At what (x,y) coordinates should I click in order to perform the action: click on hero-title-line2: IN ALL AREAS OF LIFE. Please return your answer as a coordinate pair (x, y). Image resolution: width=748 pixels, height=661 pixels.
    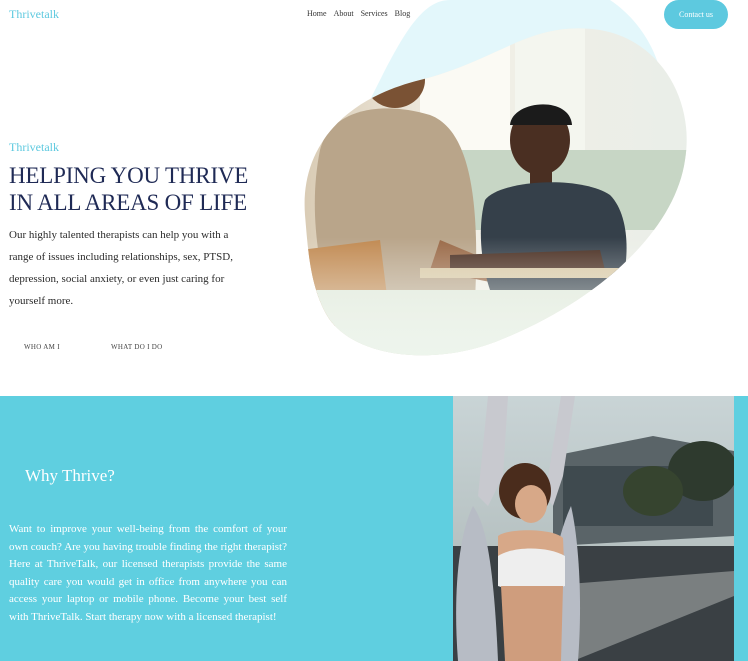
    Looking at the image, I should click on (128, 202).